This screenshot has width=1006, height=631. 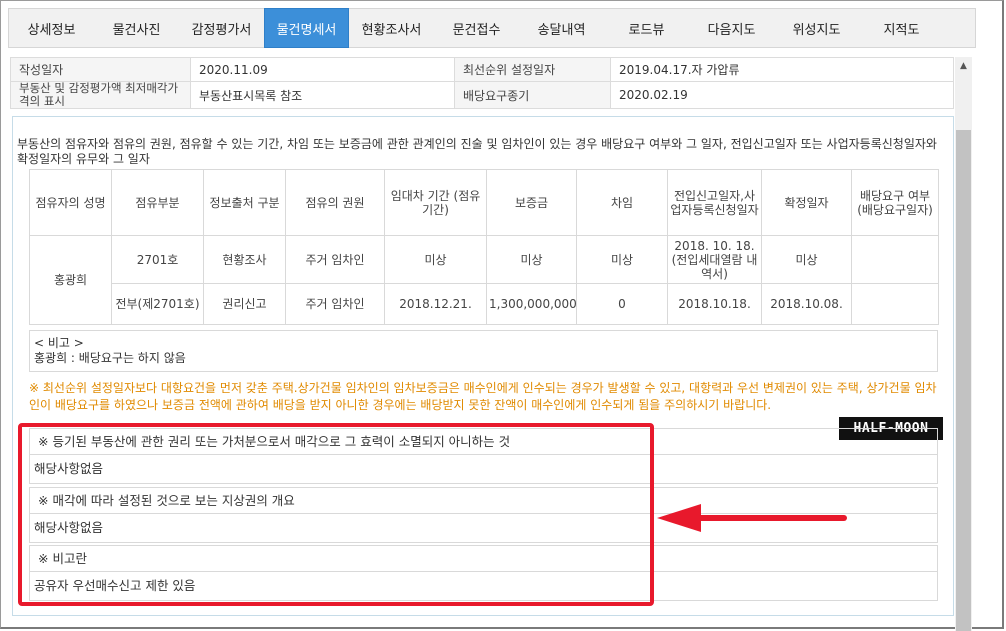 What do you see at coordinates (531, 304) in the screenshot?
I see `table-cell: 1,300,000,000` at bounding box center [531, 304].